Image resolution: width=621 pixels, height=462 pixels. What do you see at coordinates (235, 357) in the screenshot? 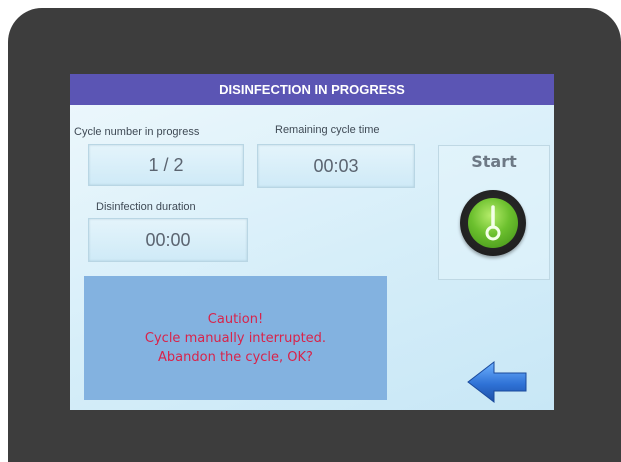
I see `alert-line-abandon: Abandon the cycle, OK?` at bounding box center [235, 357].